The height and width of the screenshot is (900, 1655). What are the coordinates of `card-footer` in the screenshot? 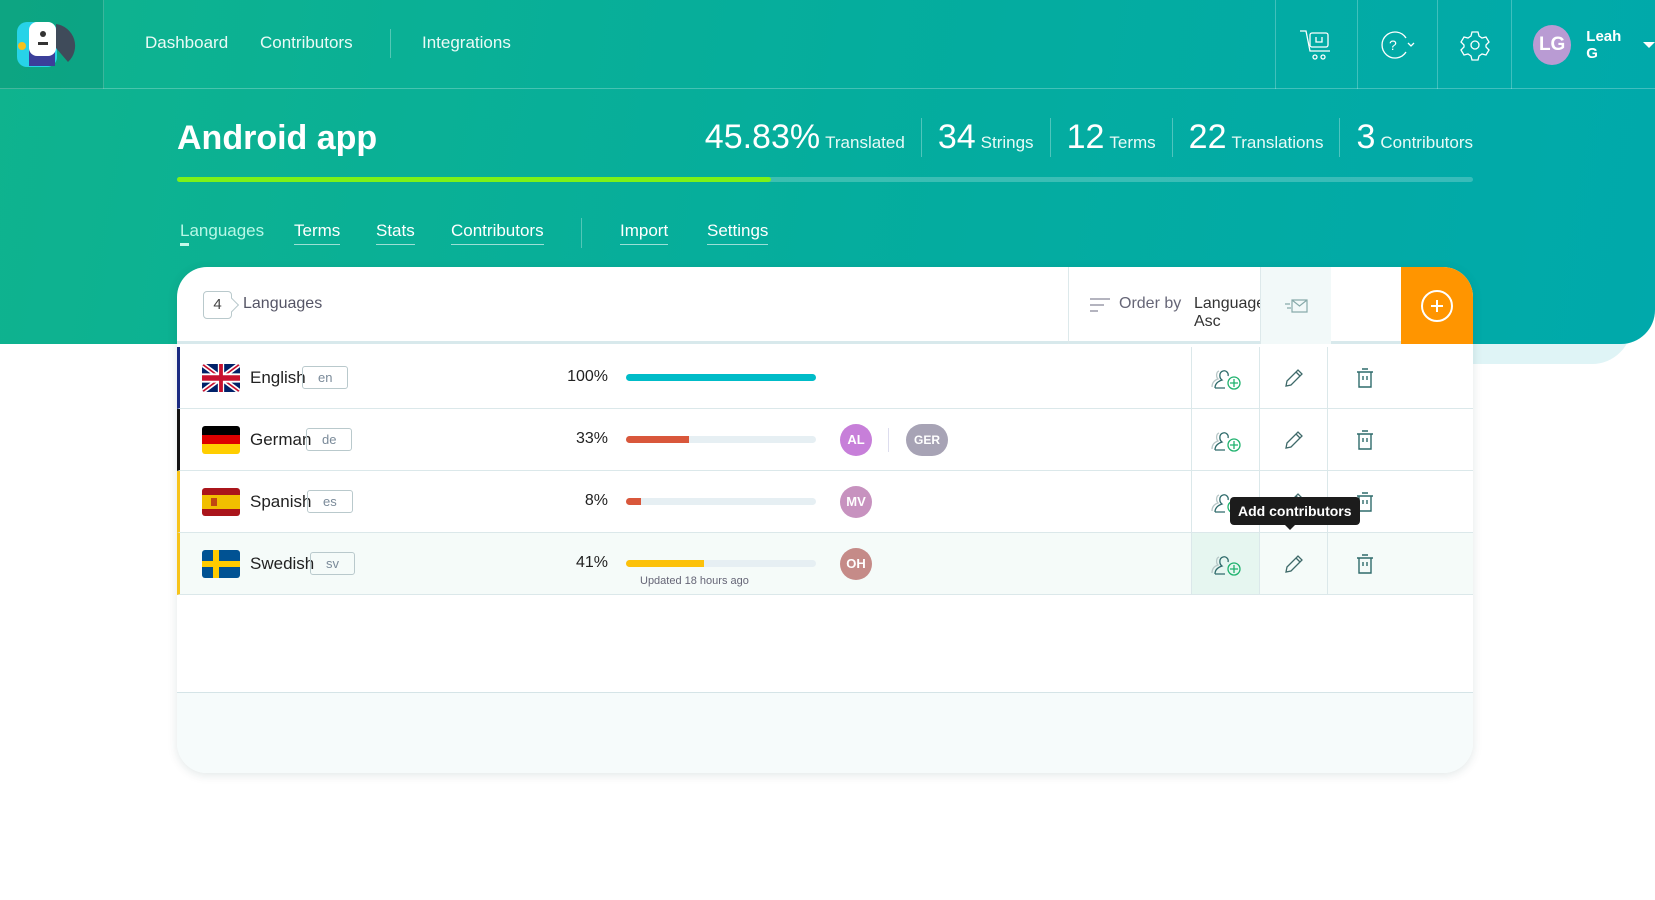 It's located at (825, 732).